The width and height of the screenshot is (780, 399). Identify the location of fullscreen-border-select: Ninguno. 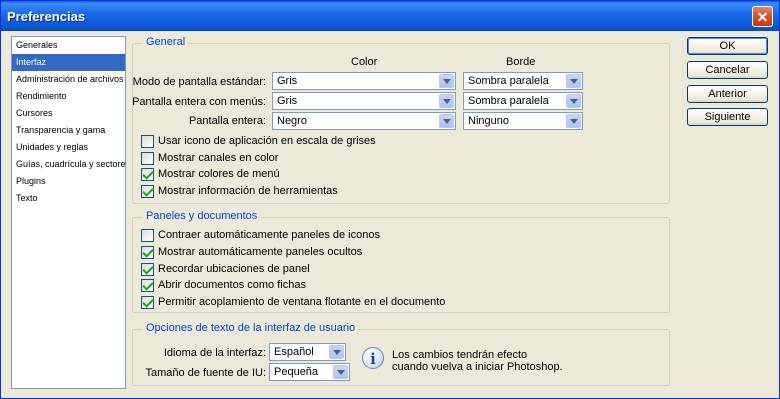
(523, 121).